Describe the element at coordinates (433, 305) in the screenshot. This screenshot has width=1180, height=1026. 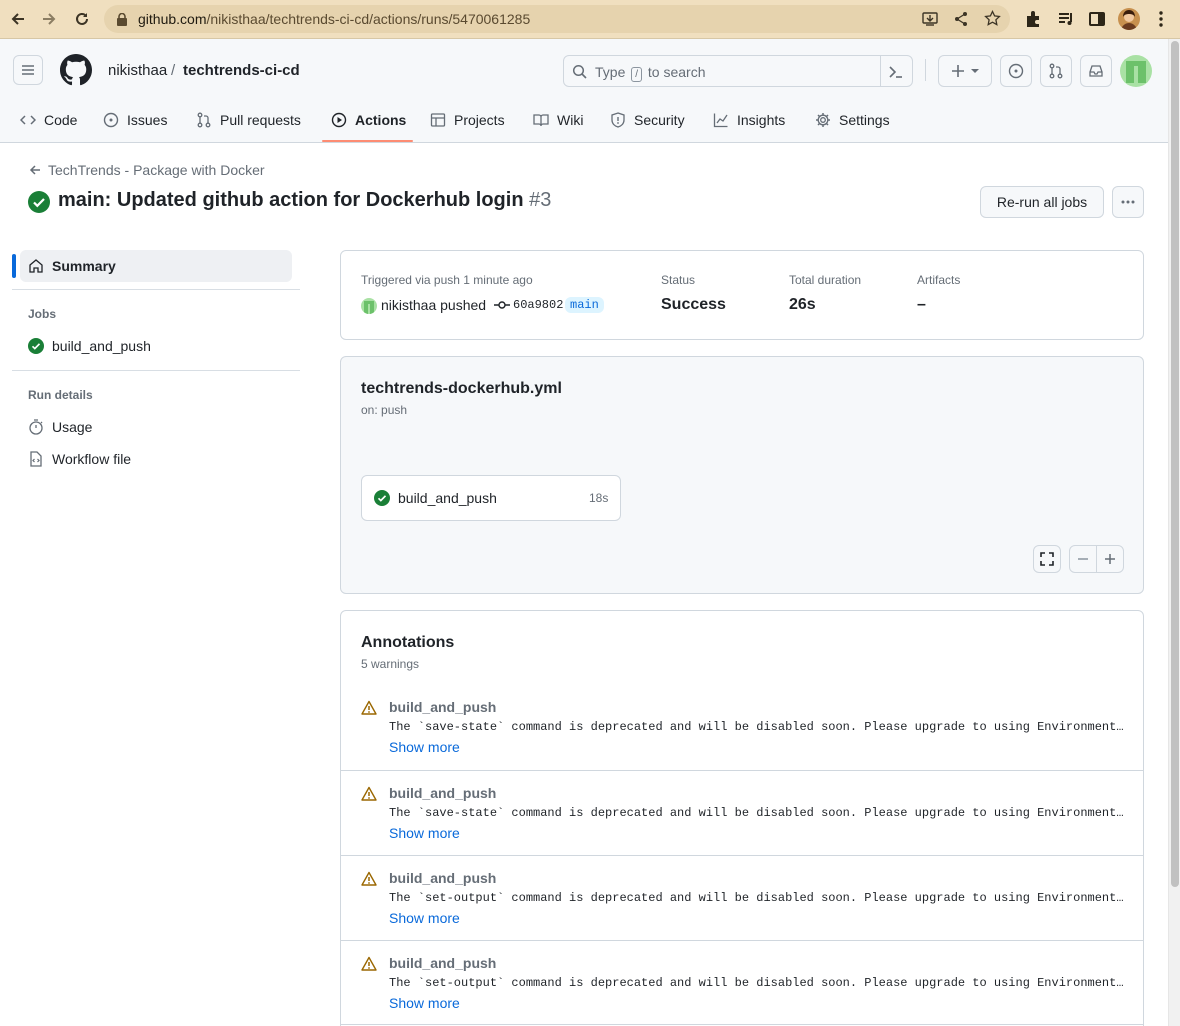
I see `actor-pushed-text: nikisthaa pushed` at that location.